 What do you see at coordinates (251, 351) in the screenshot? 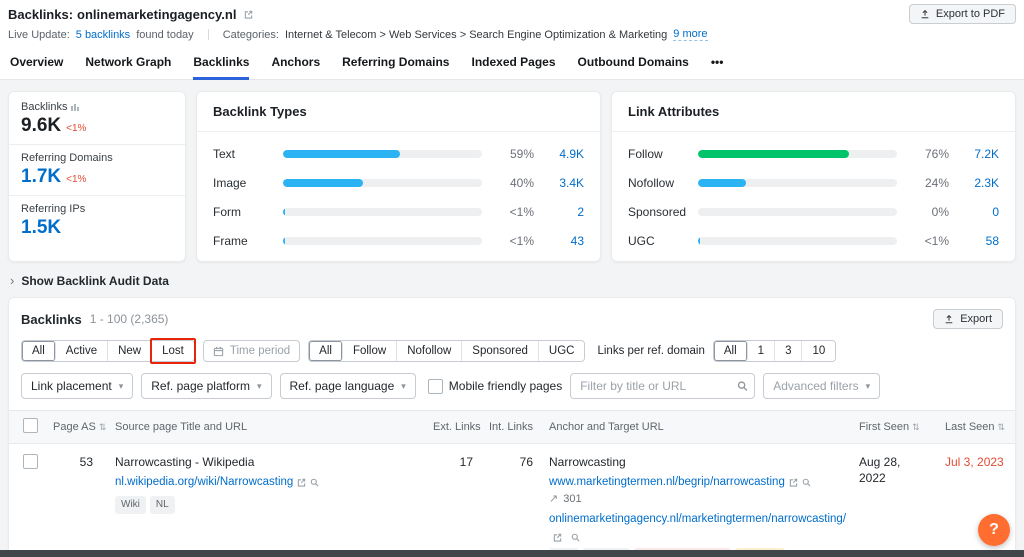
I see `time-period-button: Time period` at bounding box center [251, 351].